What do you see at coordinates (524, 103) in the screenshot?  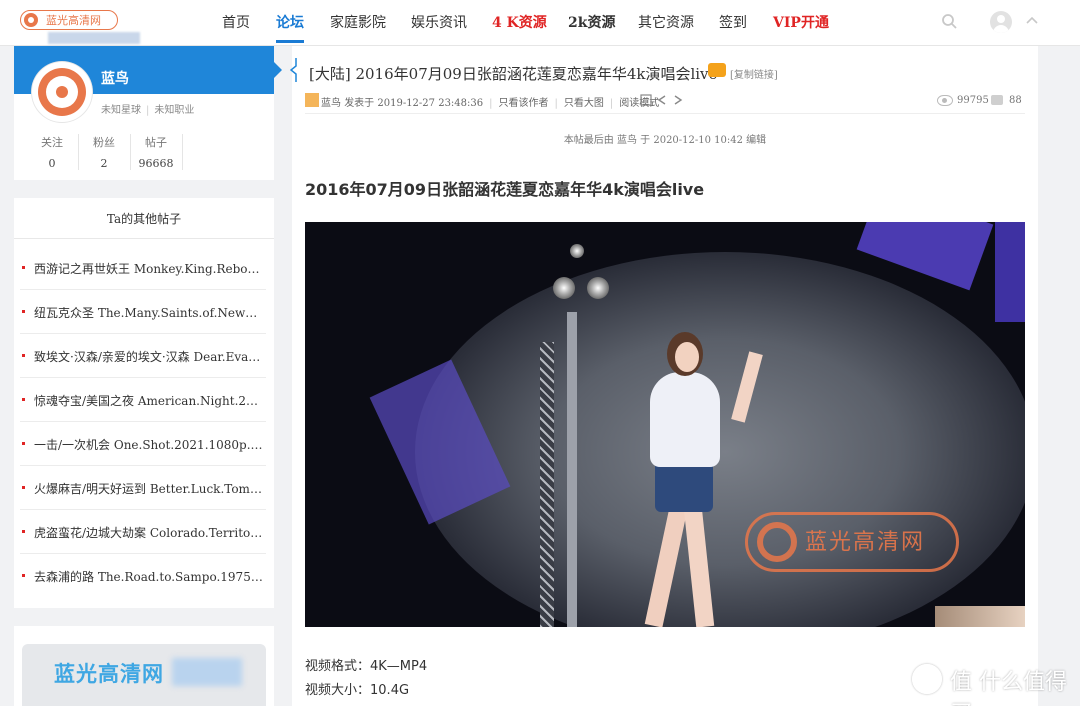 I see `only-author-link: 只看该作者` at bounding box center [524, 103].